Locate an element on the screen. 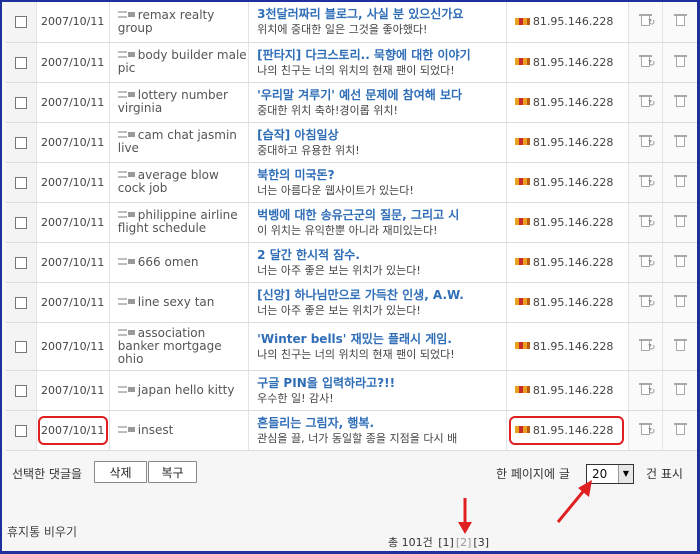  row-author: body builder male pic is located at coordinates (182, 61).